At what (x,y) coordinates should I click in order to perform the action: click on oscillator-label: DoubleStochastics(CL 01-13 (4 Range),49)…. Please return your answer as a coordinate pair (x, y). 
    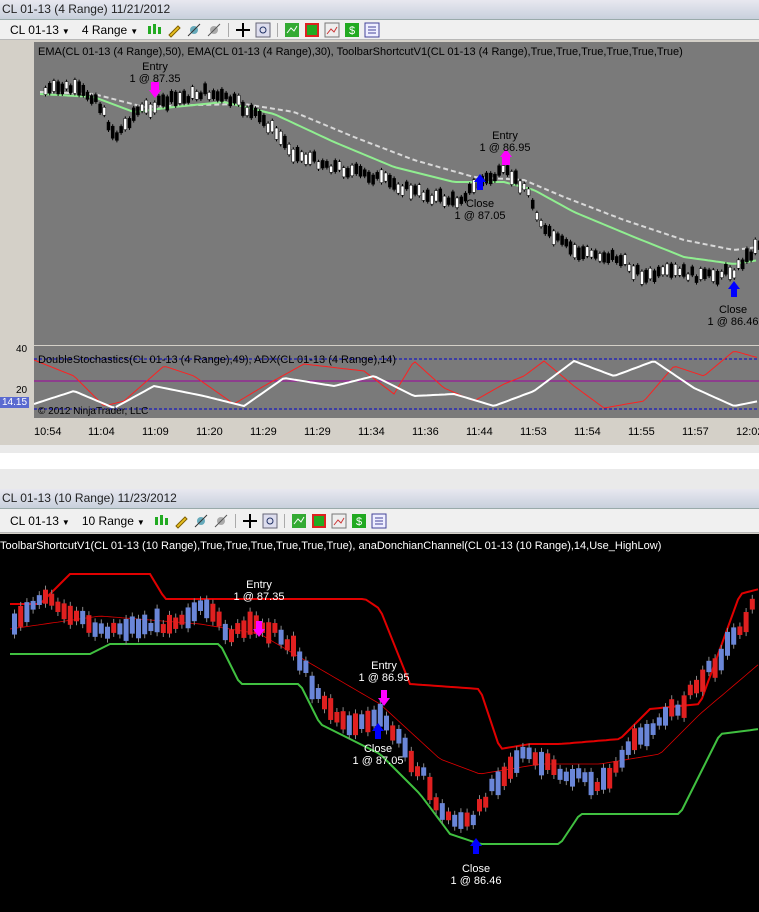
    Looking at the image, I should click on (217, 360).